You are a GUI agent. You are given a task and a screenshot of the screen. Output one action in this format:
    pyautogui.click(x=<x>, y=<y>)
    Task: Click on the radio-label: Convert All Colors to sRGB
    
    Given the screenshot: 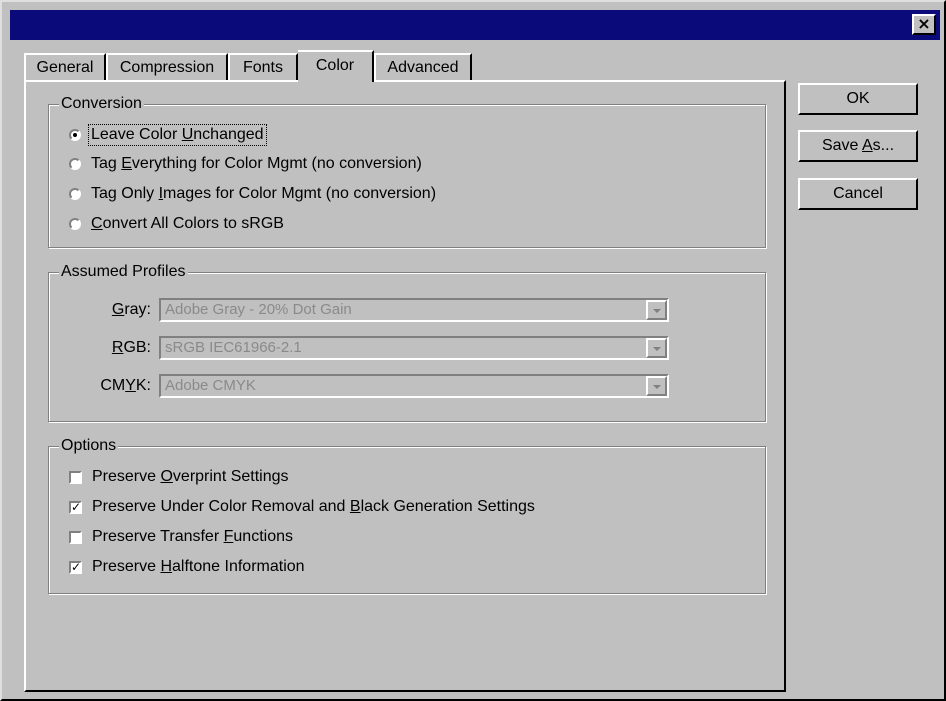 What is the action you would take?
    pyautogui.click(x=187, y=223)
    